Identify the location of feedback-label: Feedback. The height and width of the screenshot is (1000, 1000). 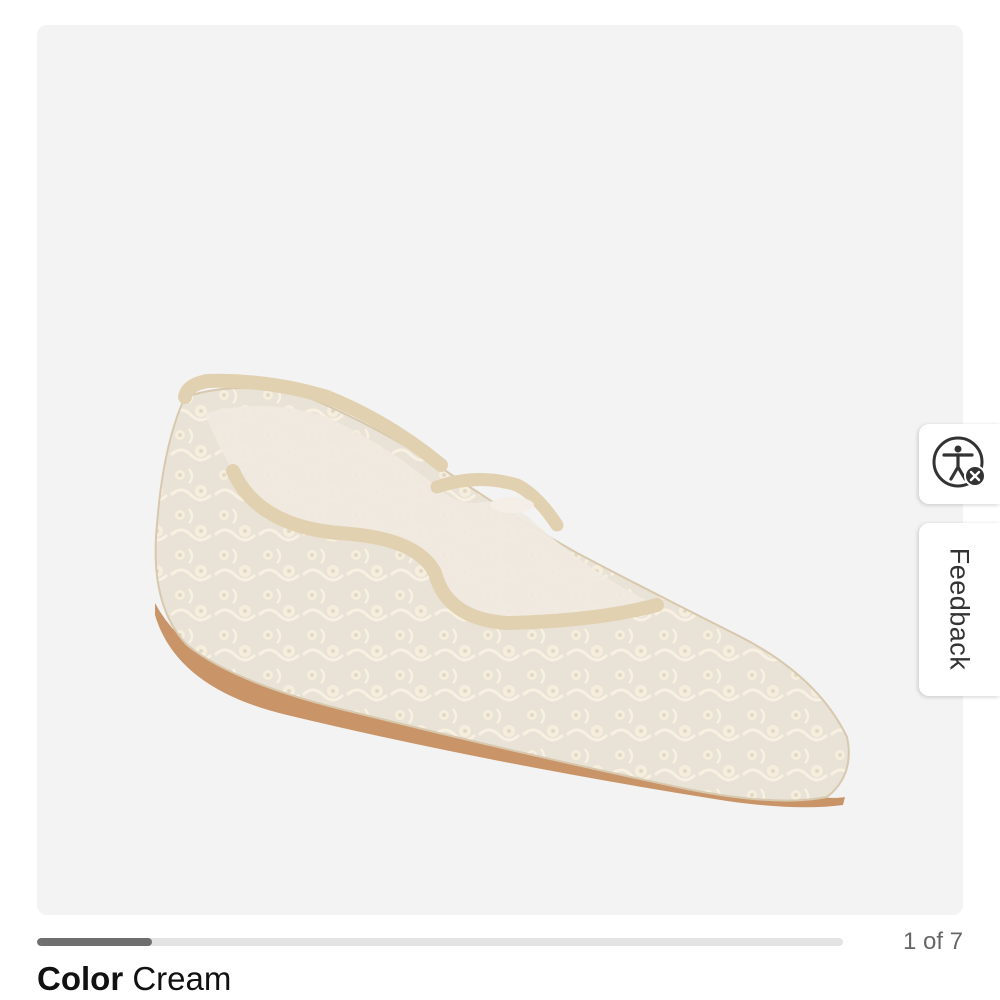
(959, 609).